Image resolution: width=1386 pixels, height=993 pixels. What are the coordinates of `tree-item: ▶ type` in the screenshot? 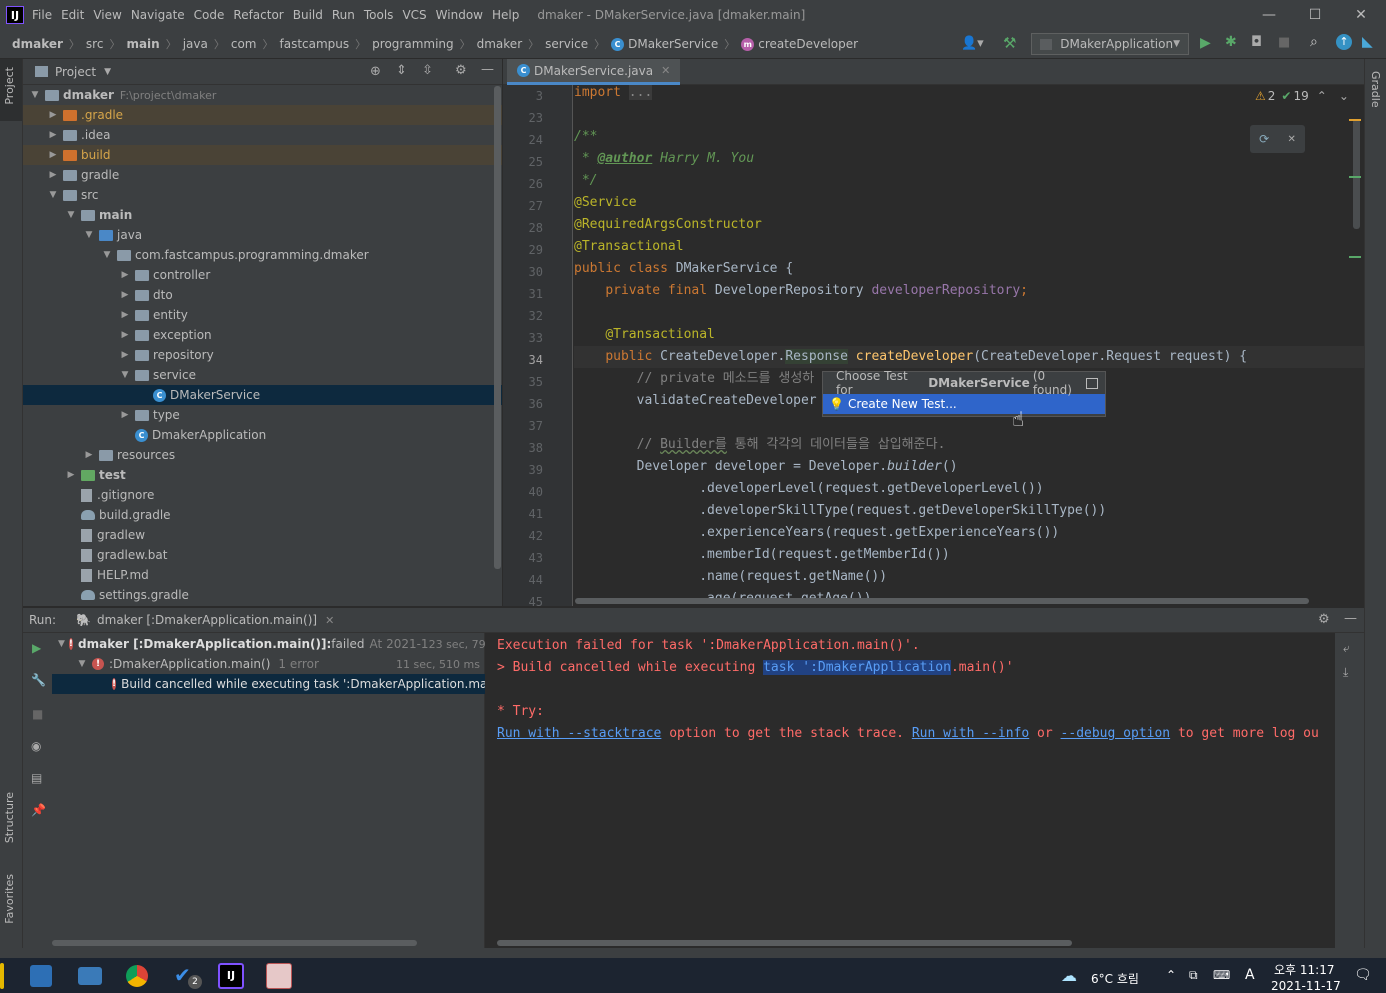 It's located at (262, 415).